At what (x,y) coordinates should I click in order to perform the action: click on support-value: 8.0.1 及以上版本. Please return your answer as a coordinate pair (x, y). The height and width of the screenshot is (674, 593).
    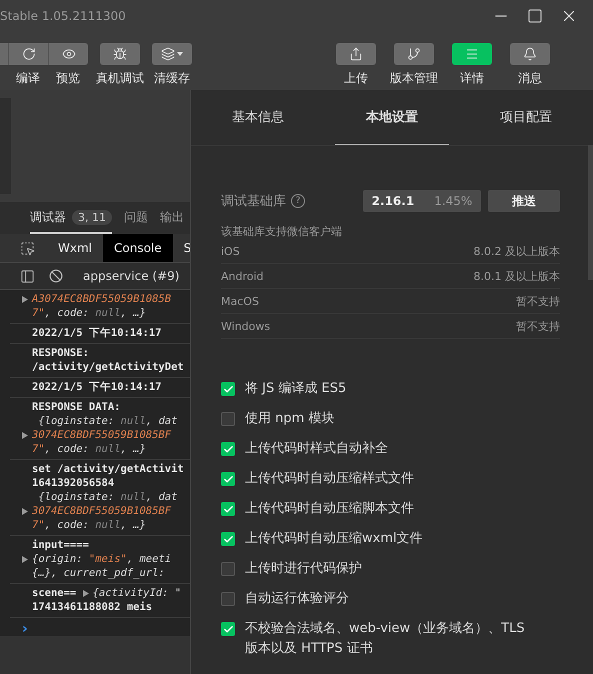
    Looking at the image, I should click on (517, 276).